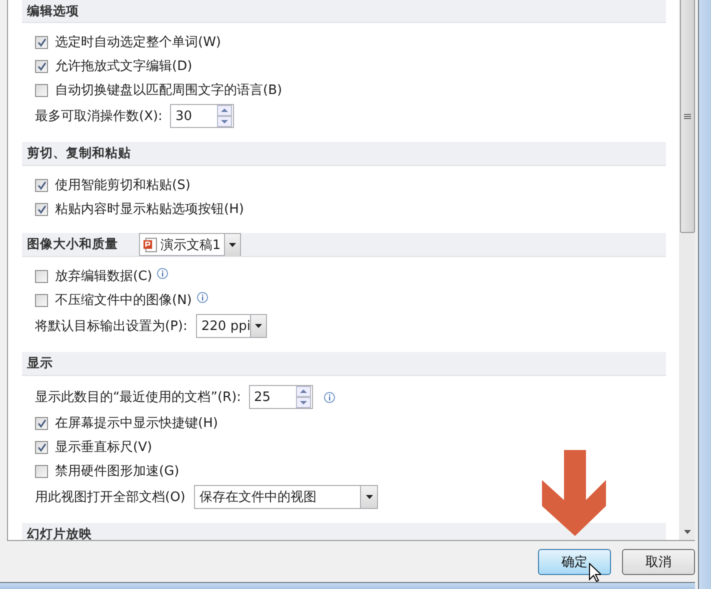  What do you see at coordinates (123, 66) in the screenshot?
I see `checkbox-label: 允许拖放式文字编辑(D)` at bounding box center [123, 66].